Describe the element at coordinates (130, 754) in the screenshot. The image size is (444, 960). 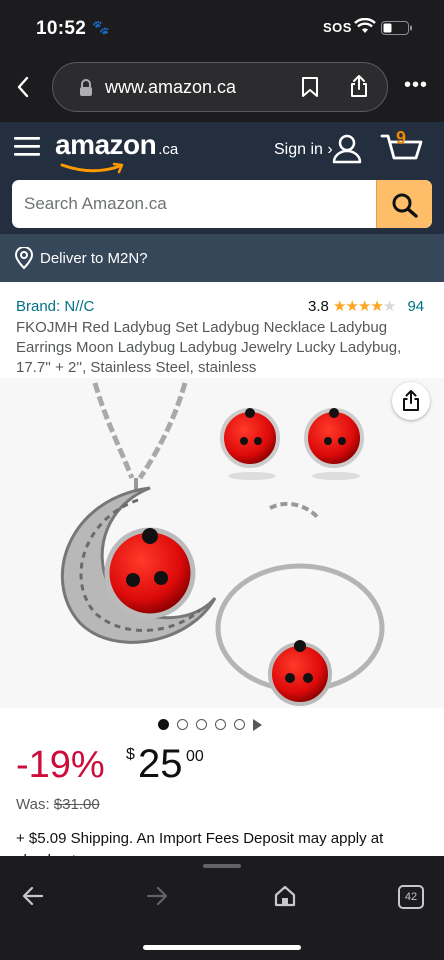
I see `price-currency: $` at that location.